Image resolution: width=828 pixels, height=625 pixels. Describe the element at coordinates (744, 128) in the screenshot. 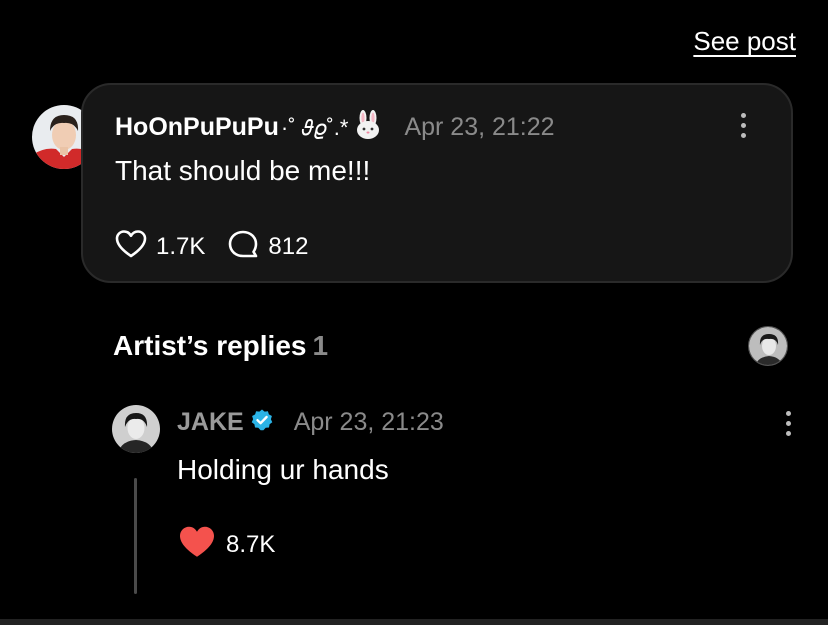

I see `comment-more-options-icon` at that location.